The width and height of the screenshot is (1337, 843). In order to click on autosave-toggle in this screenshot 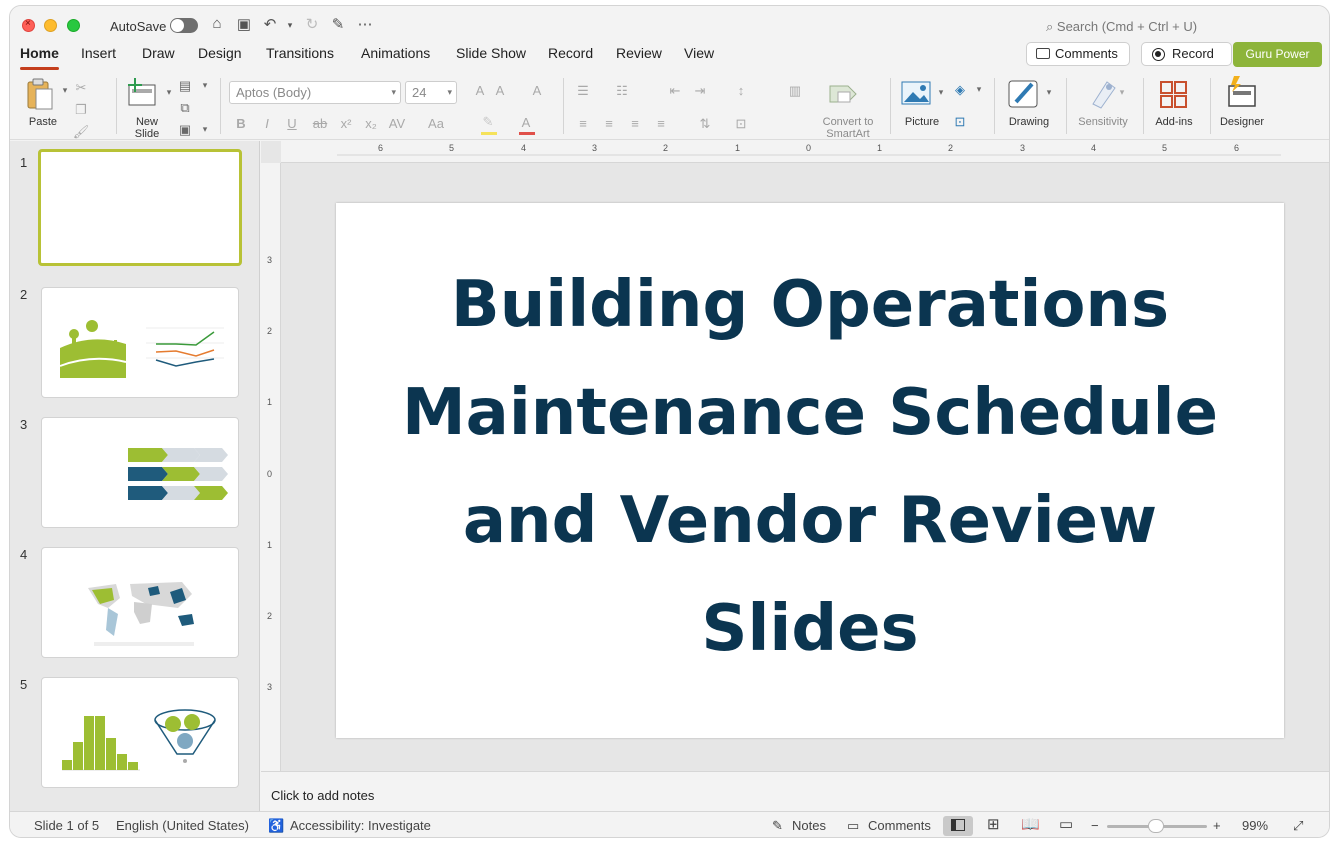, I will do `click(184, 25)`.